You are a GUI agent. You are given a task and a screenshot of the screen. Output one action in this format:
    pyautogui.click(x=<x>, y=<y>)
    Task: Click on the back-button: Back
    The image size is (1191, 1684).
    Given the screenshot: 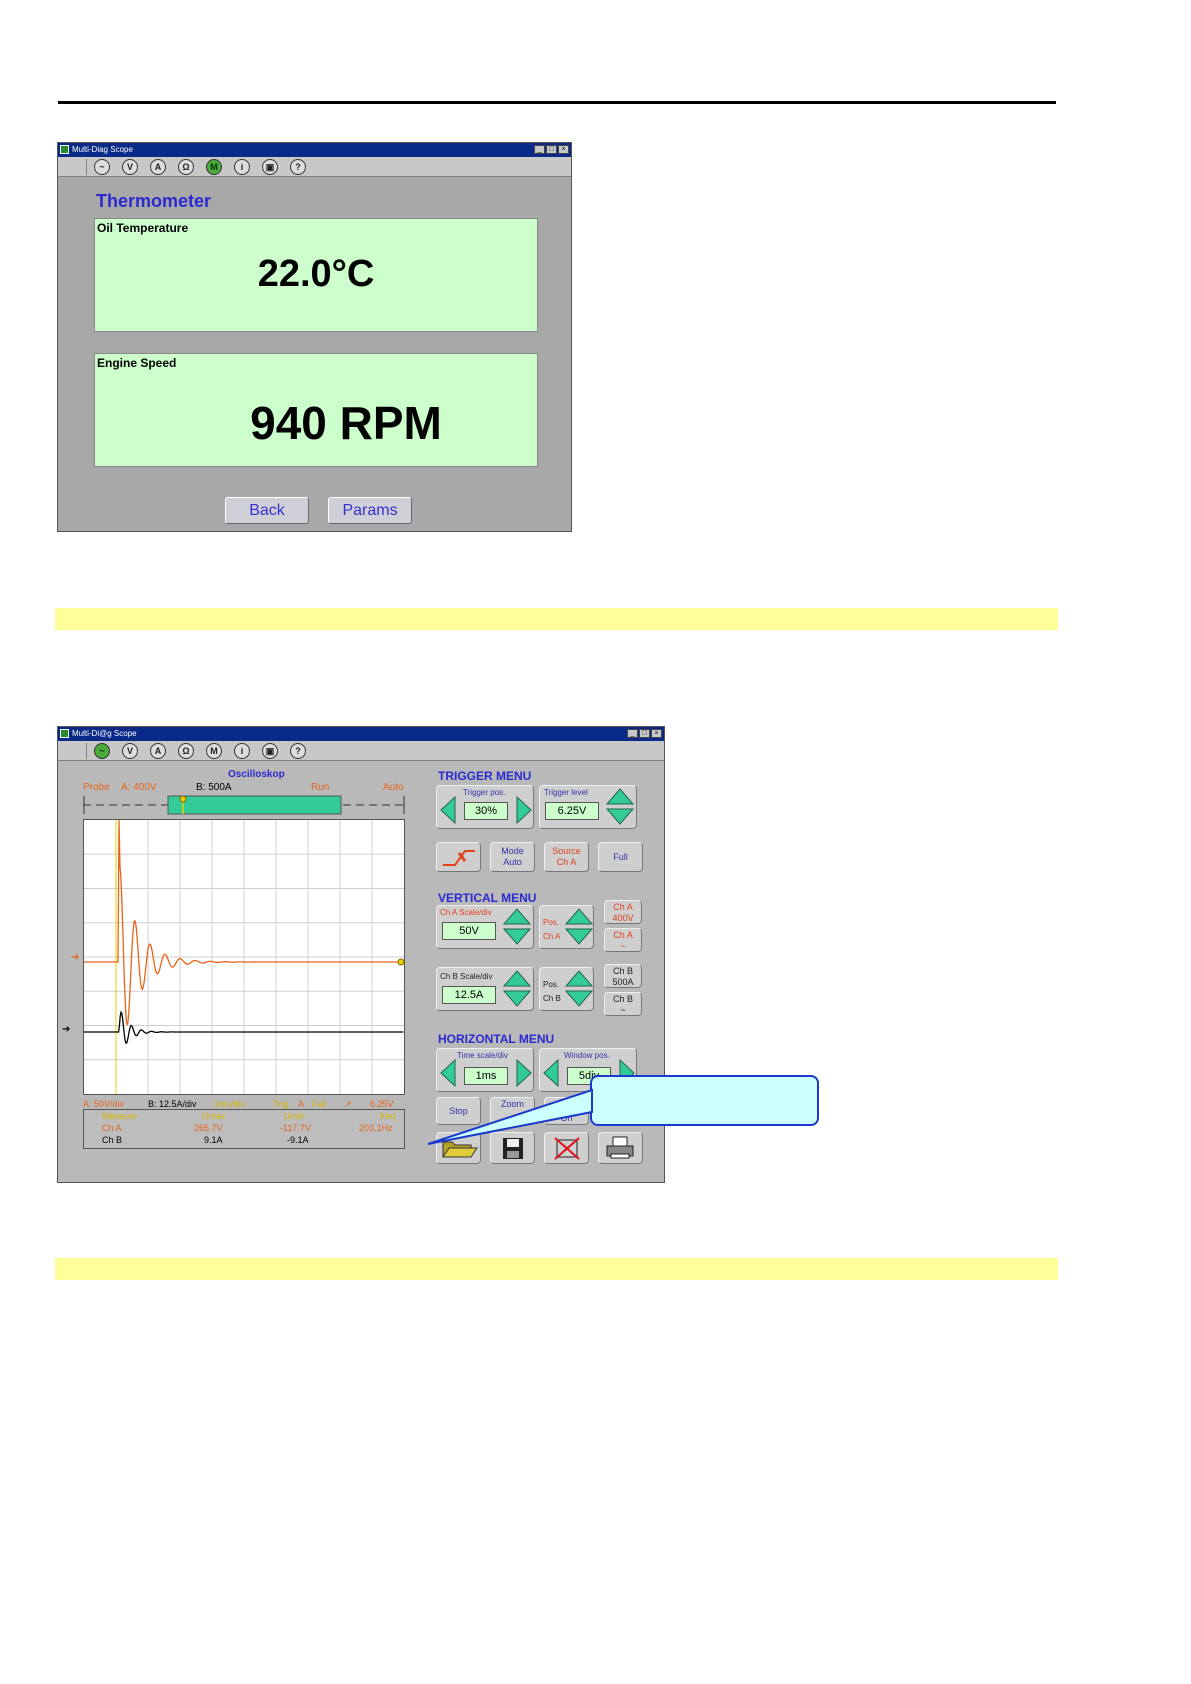 What is the action you would take?
    pyautogui.click(x=267, y=510)
    